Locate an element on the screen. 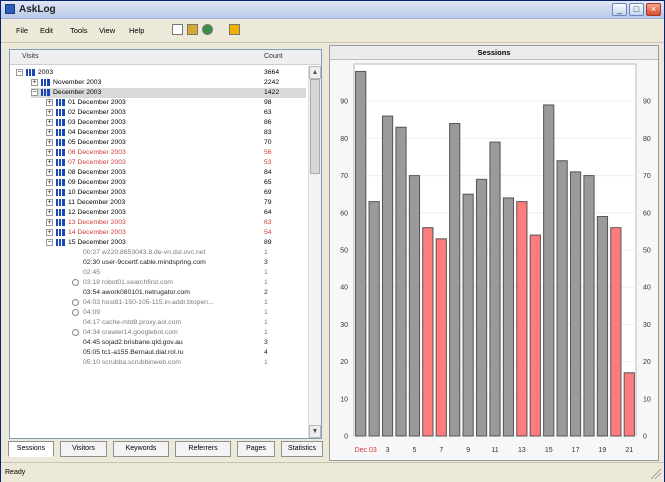 Image resolution: width=665 pixels, height=482 pixels. tree-label: 03 December 2003 is located at coordinates (97, 123).